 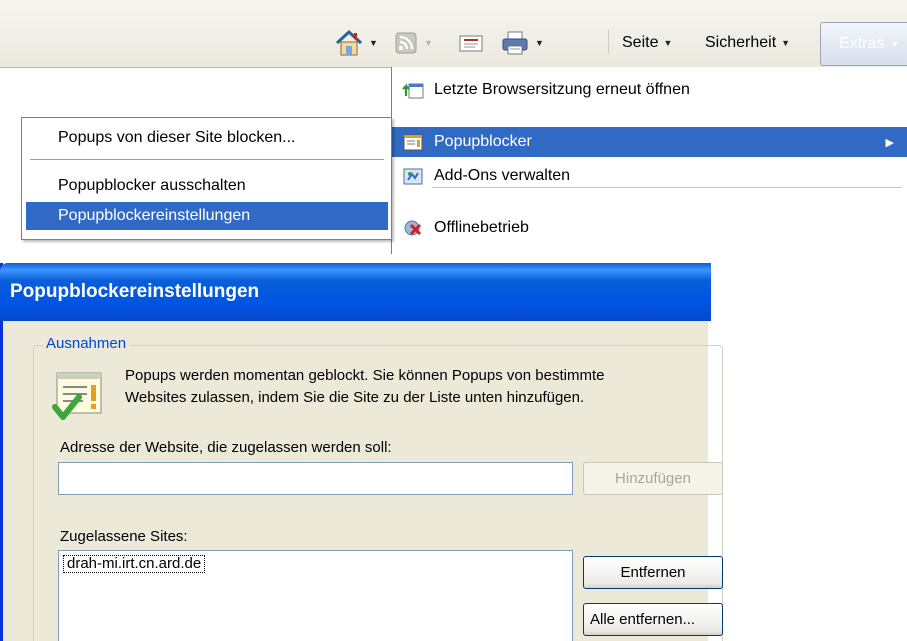 I want to click on menu-item-reopen-session: Letzte Browsersitzung erneut öffnen, so click(x=649, y=90).